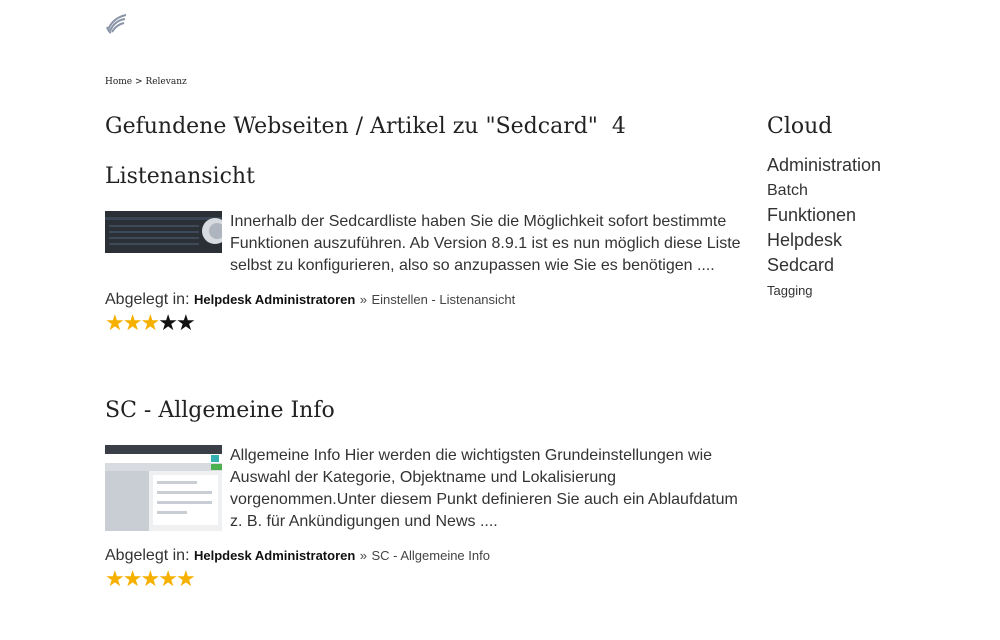  What do you see at coordinates (867, 240) in the screenshot?
I see `tag-link-helpdesk: Helpdesk` at bounding box center [867, 240].